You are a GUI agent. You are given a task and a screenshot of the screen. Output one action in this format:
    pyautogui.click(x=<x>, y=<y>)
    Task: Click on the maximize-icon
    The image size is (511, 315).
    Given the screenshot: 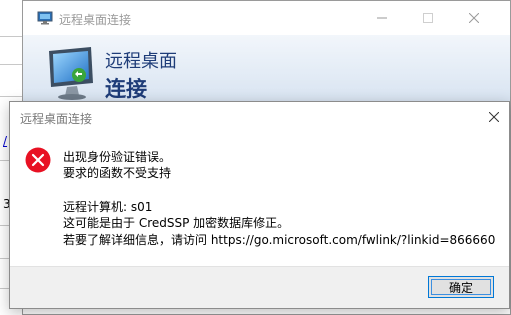 What is the action you would take?
    pyautogui.click(x=428, y=18)
    